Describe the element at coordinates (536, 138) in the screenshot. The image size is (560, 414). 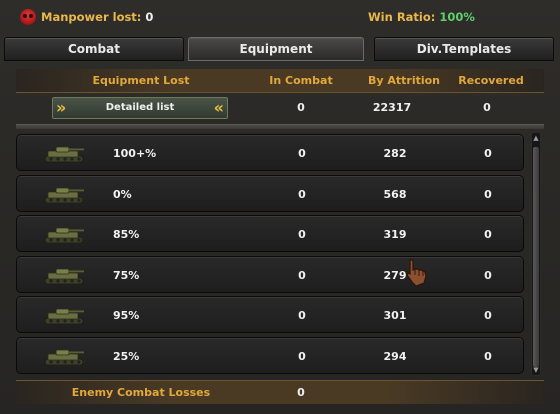
I see `scroll-up-icon: ▲` at that location.